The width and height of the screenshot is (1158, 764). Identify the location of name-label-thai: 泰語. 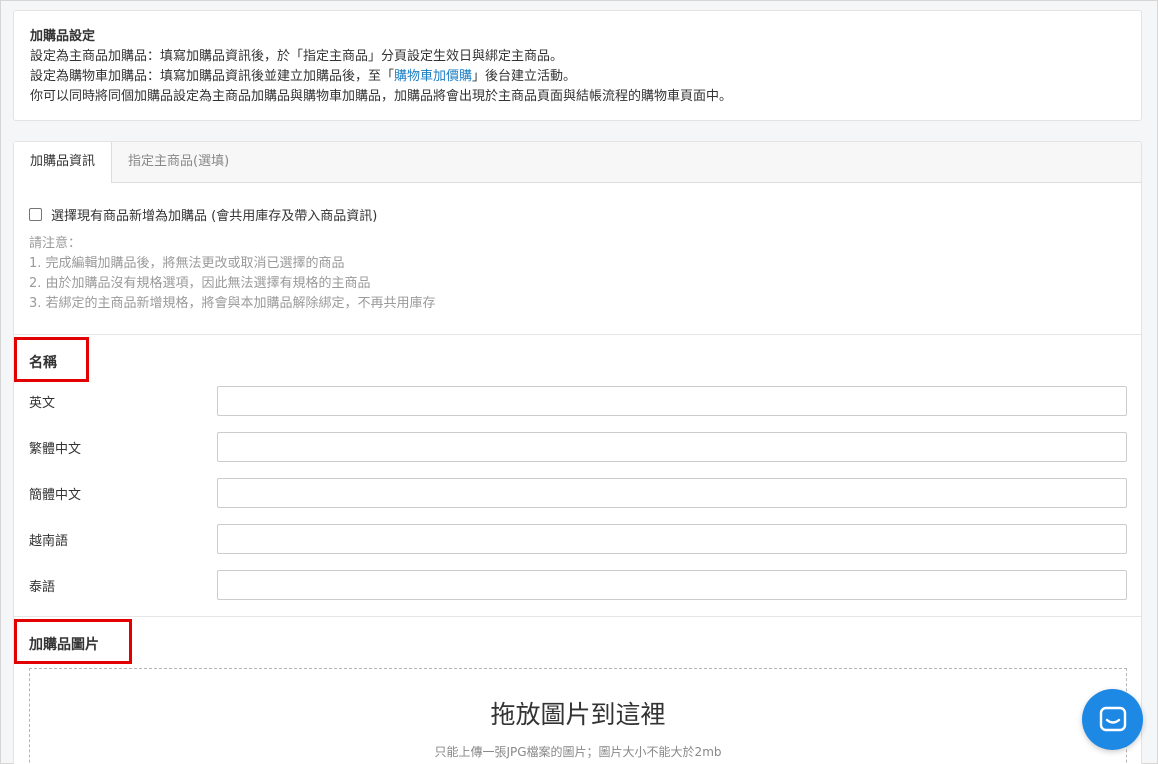
(42, 587).